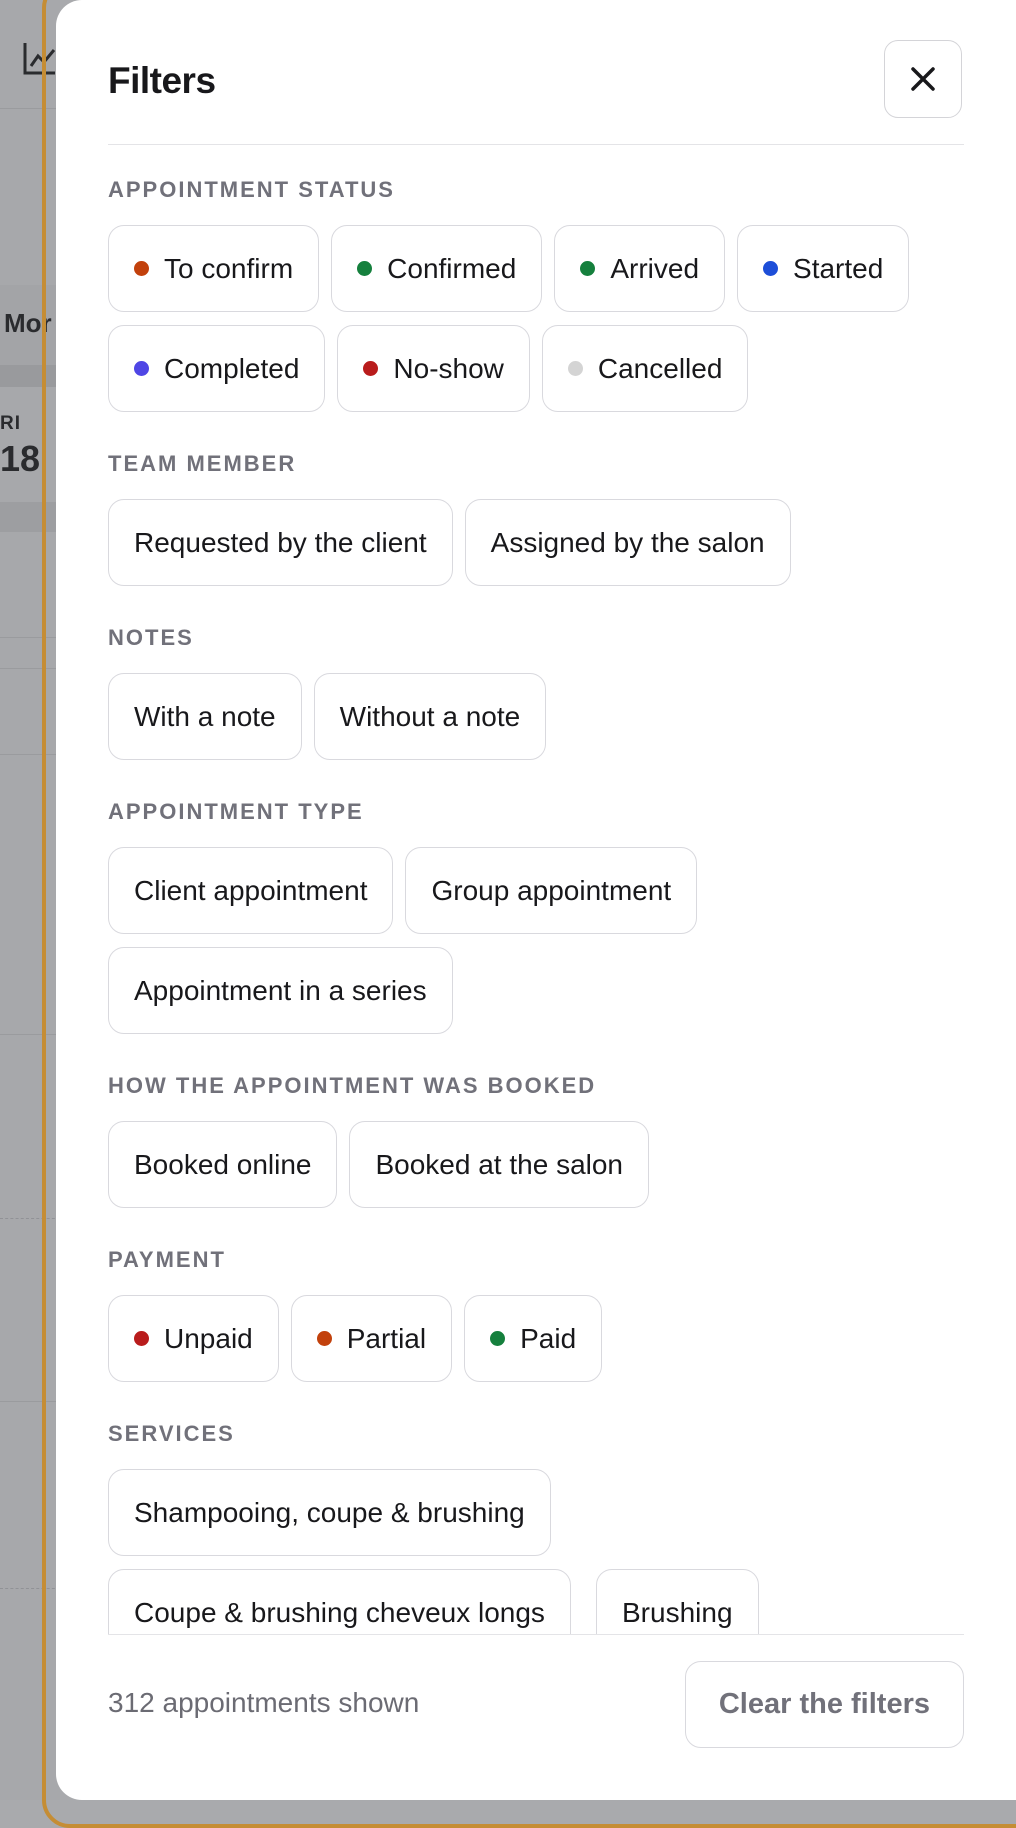 Image resolution: width=1016 pixels, height=1828 pixels. I want to click on section-title-notes: NOTES, so click(151, 637).